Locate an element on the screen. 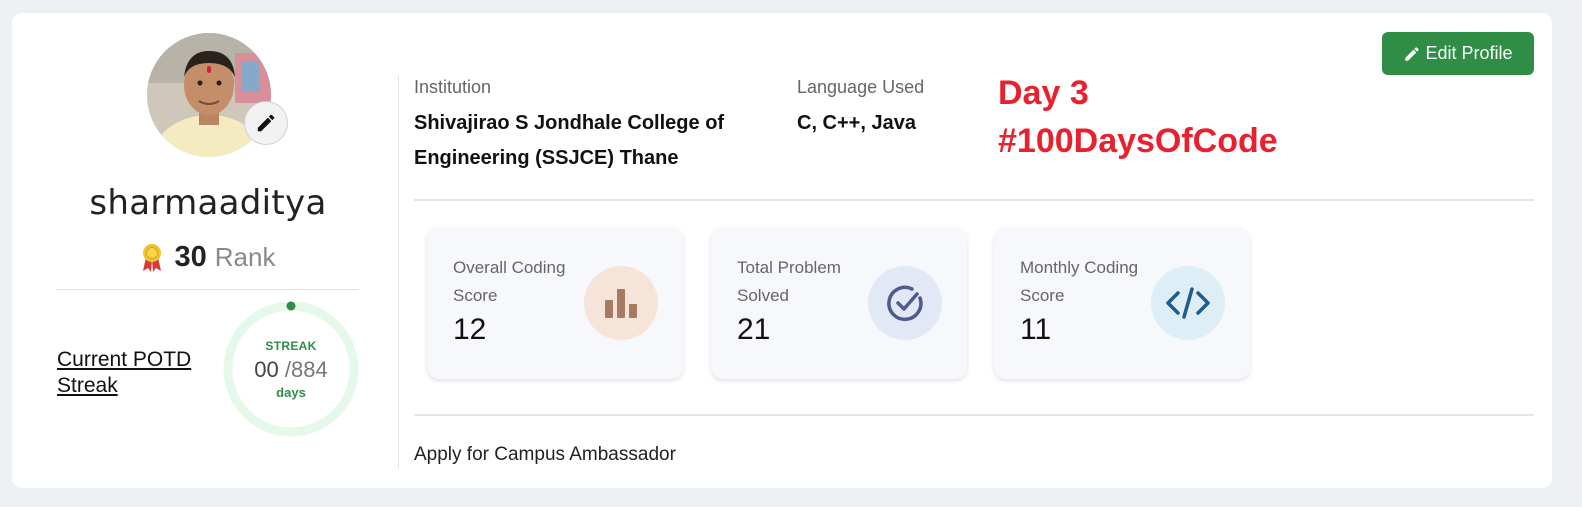  info-divider is located at coordinates (974, 200).